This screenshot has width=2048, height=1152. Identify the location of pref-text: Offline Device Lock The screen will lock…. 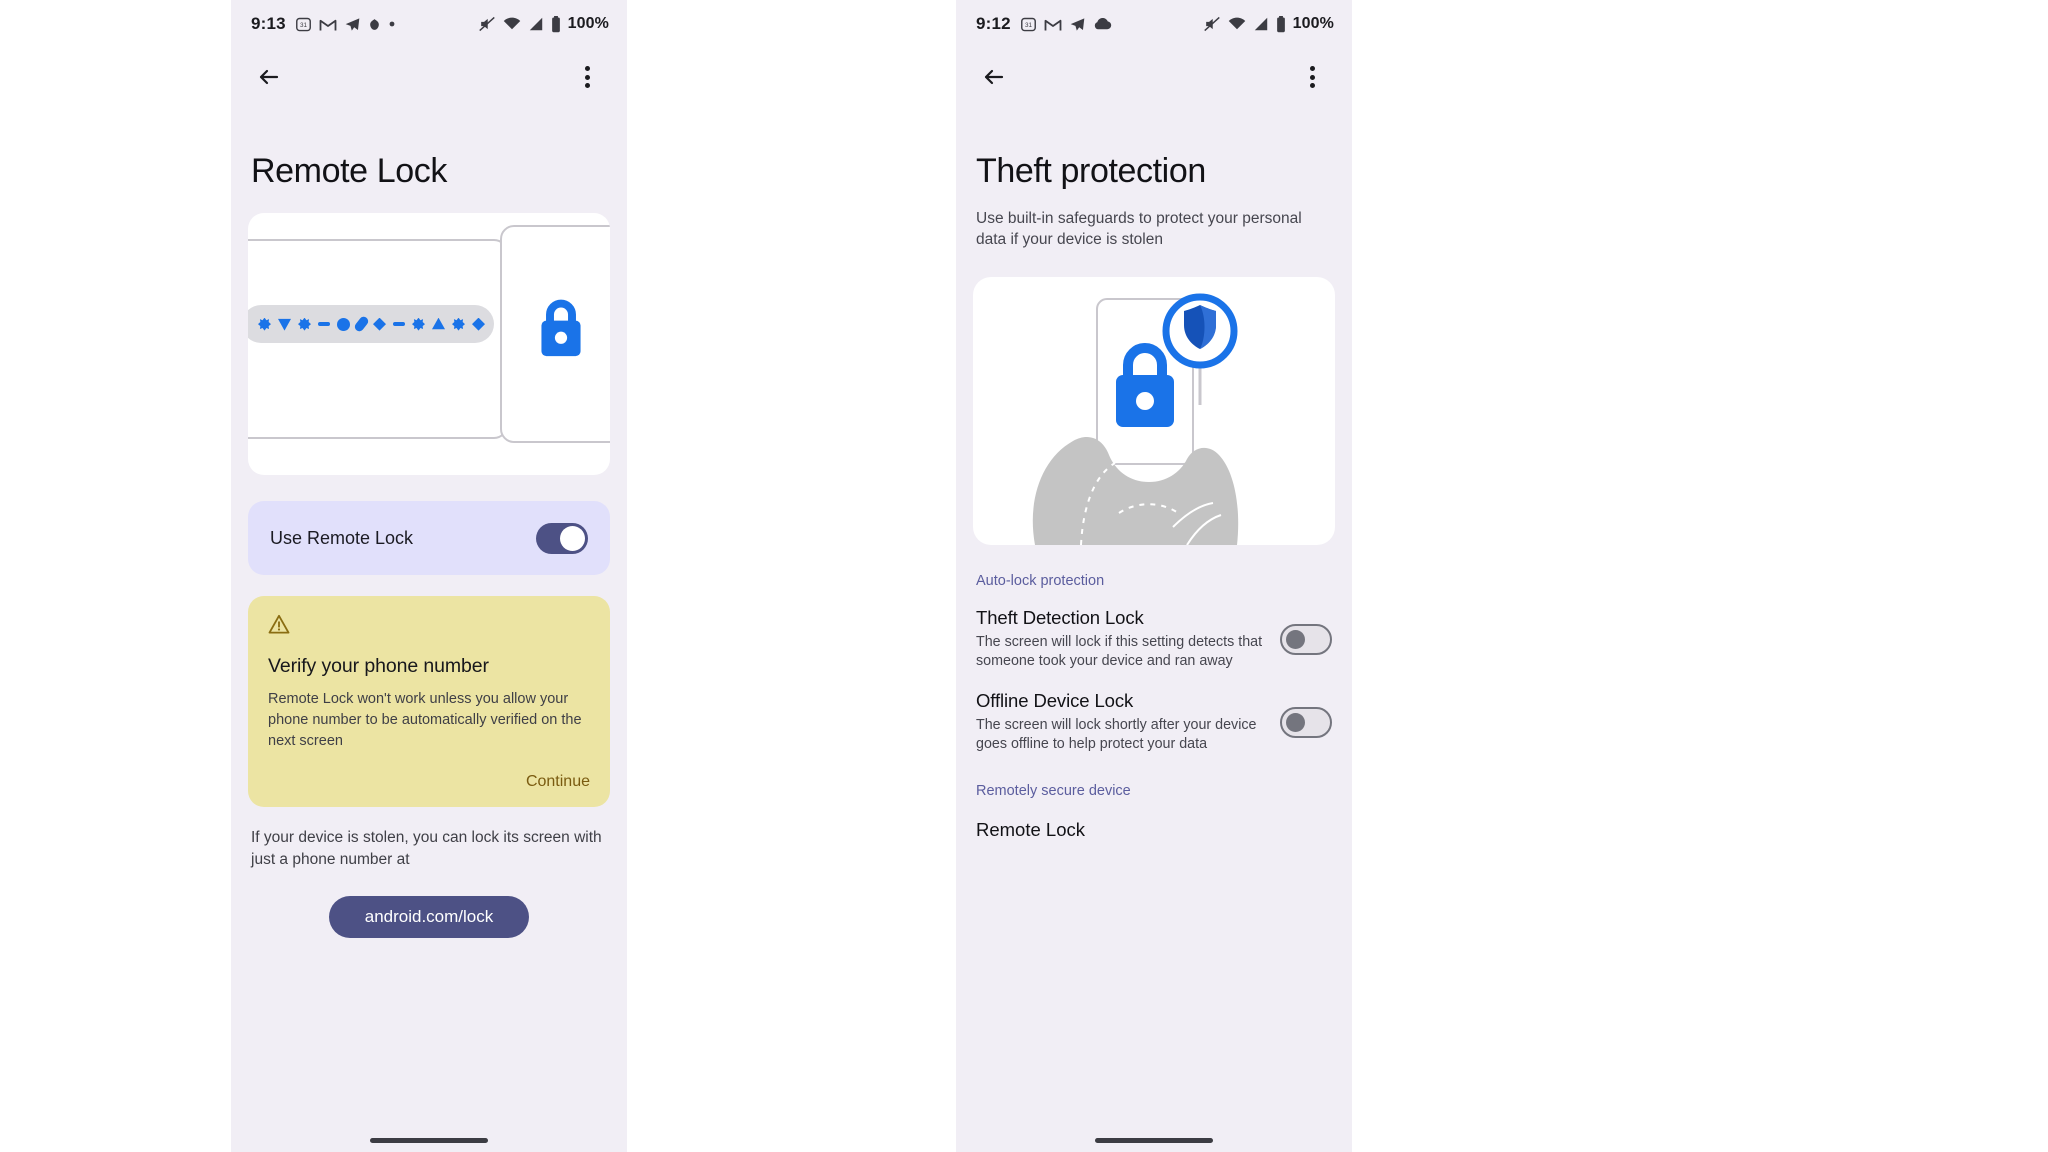
(1121, 722).